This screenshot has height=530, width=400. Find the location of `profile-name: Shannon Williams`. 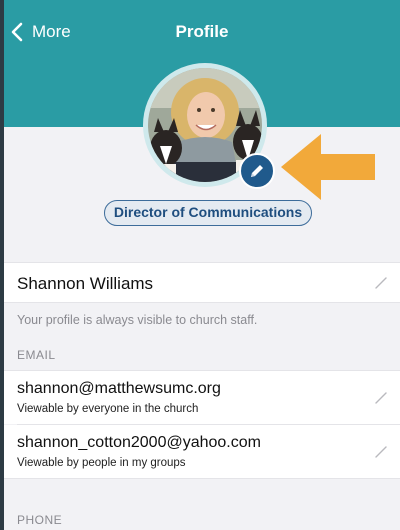

profile-name: Shannon Williams is located at coordinates (85, 283).